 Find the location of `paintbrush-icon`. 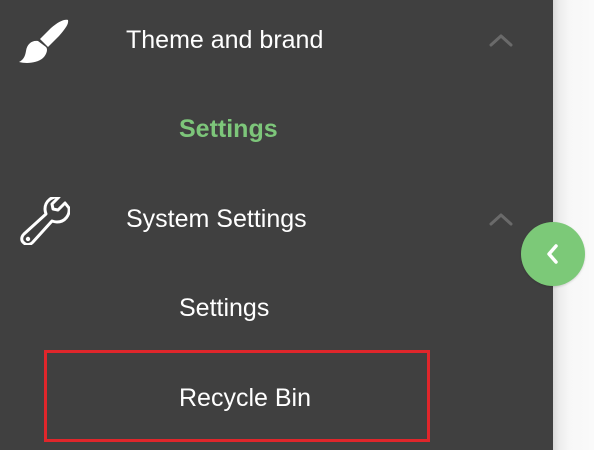

paintbrush-icon is located at coordinates (44, 42).